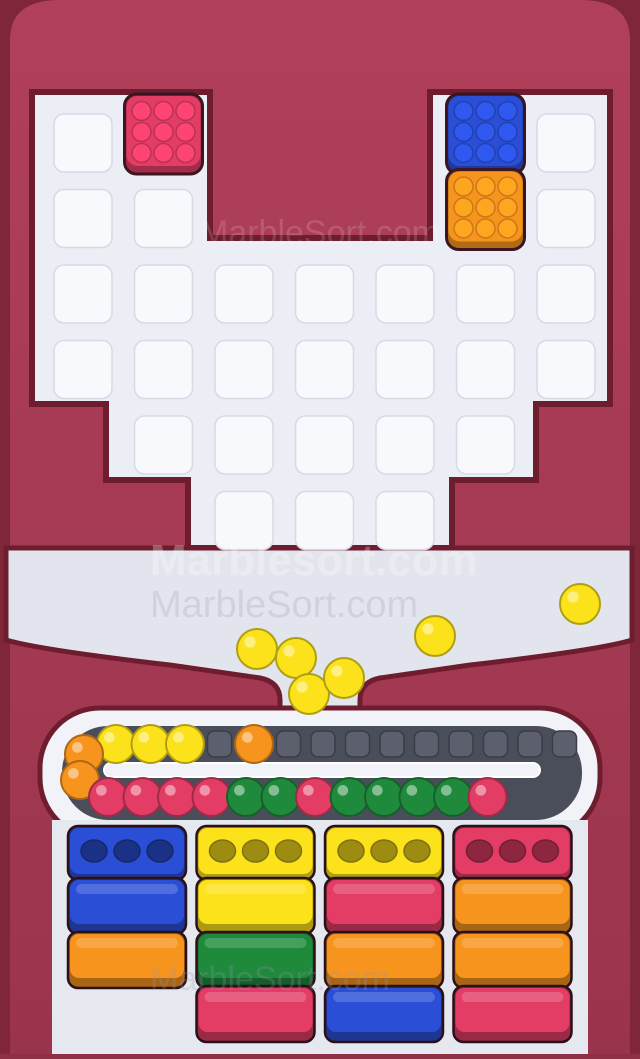 Image resolution: width=640 pixels, height=1059 pixels. What do you see at coordinates (320, 233) in the screenshot?
I see `watermark-top: MarbleSort.com` at bounding box center [320, 233].